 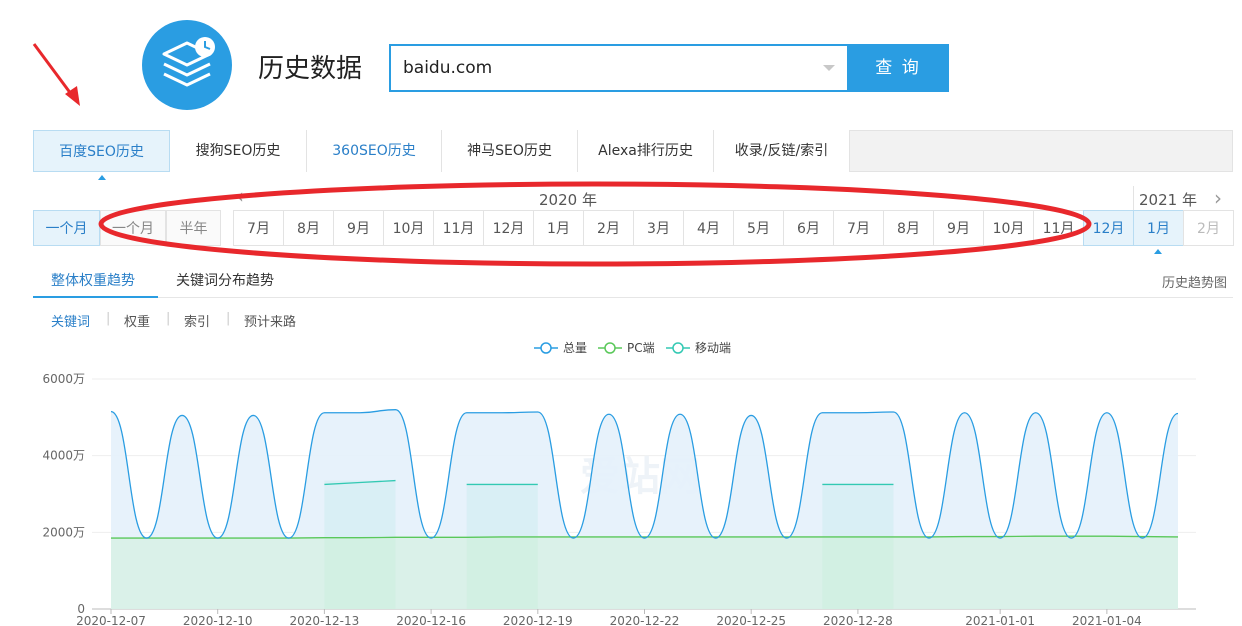 I want to click on tab-sogou-seo: 搜狗SEO历史, so click(x=238, y=151).